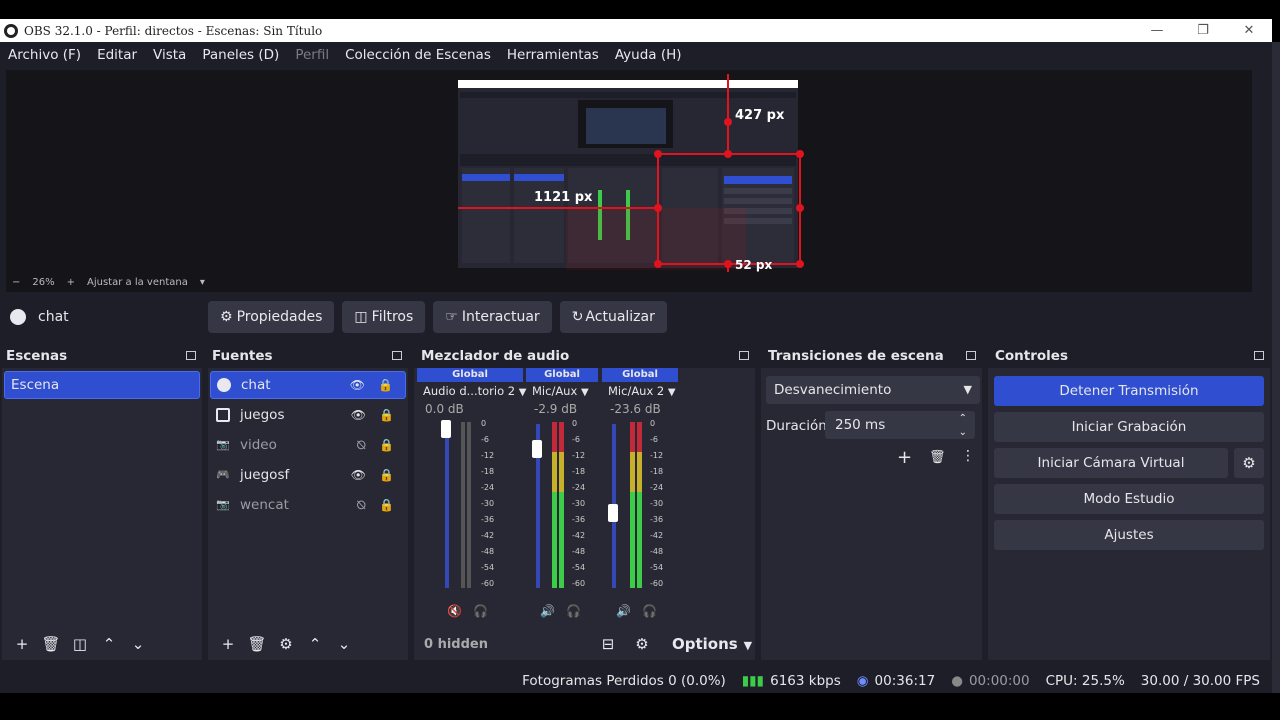 The width and height of the screenshot is (1280, 720). I want to click on camera-icon: 📷, so click(223, 444).